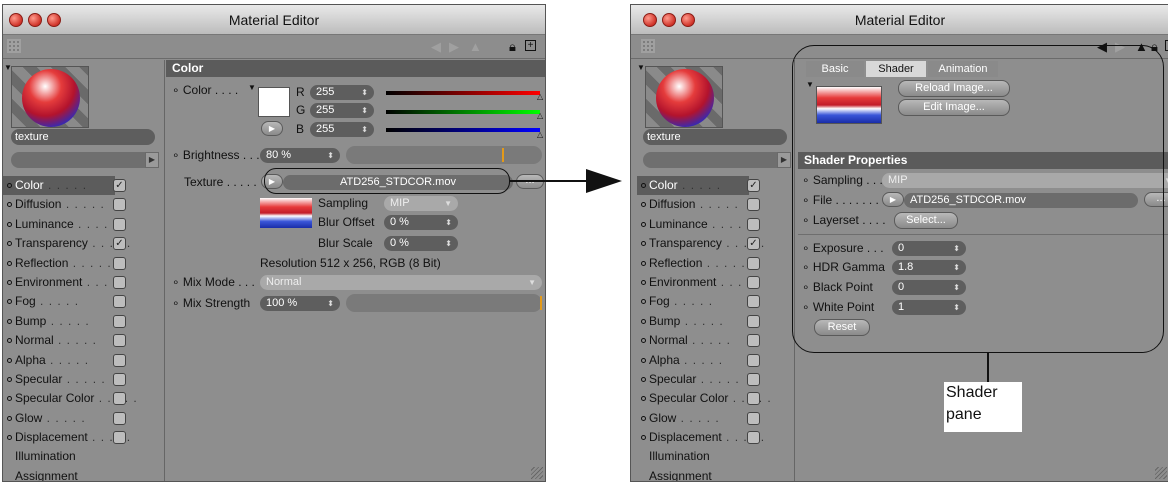  What do you see at coordinates (300, 155) in the screenshot?
I see `brightness-field: 80 % ⬍` at bounding box center [300, 155].